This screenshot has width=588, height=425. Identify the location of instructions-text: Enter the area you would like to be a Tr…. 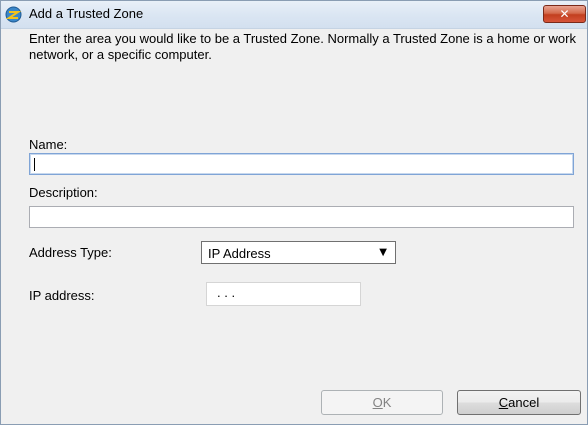
(302, 46).